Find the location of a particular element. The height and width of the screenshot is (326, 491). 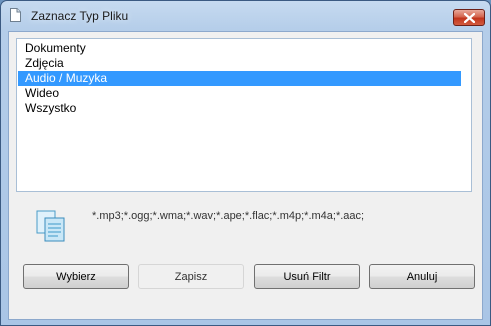

list-item-video: Wideo is located at coordinates (239, 93).